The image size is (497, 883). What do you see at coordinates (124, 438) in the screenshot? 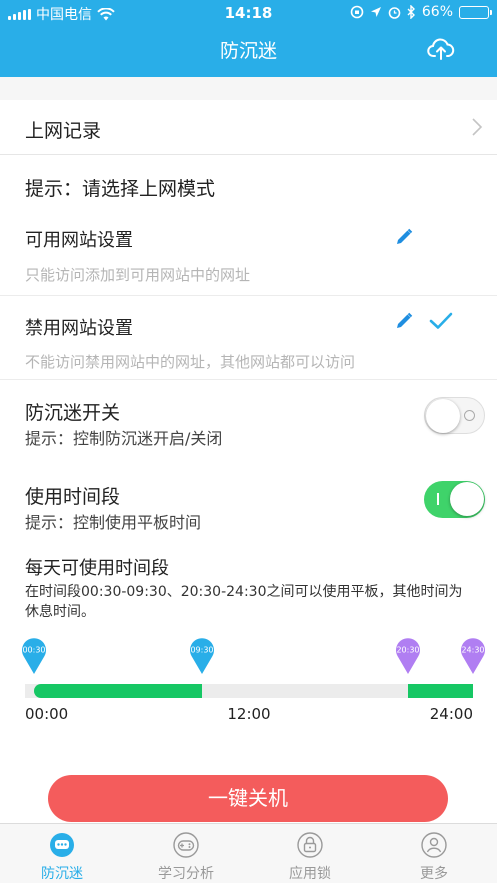
I see `anti-addiction-desc: 提示：控制防沉迷开启/关闭` at bounding box center [124, 438].